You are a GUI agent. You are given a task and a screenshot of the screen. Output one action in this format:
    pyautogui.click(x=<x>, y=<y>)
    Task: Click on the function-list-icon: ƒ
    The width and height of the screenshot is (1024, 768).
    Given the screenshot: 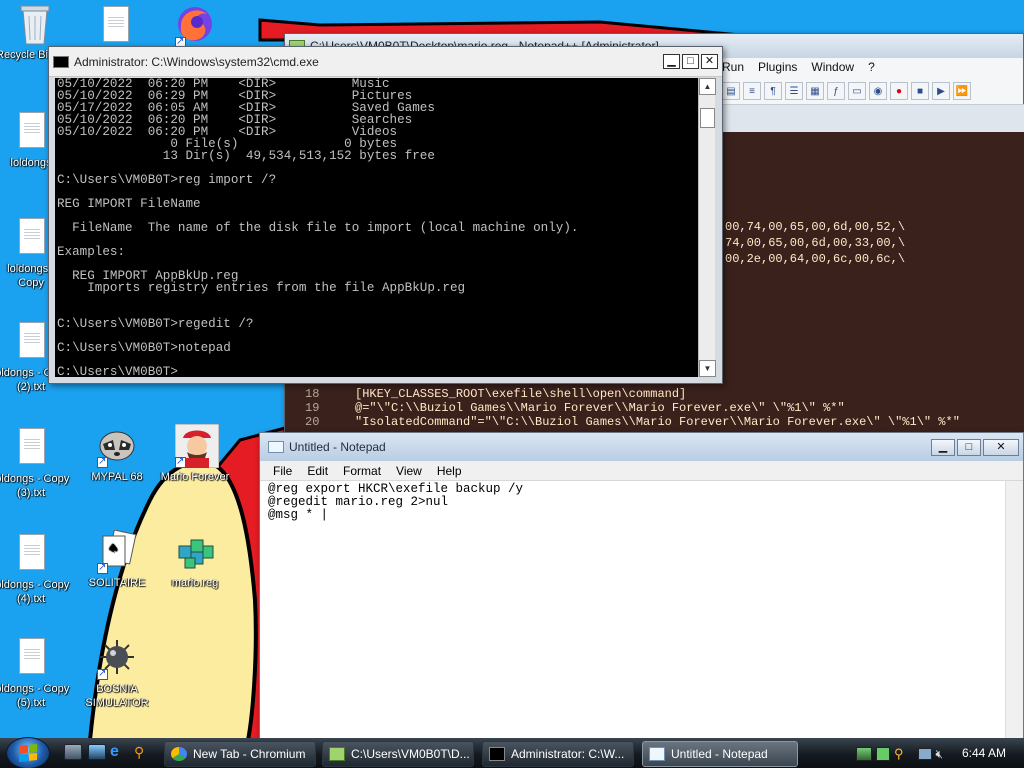 What is the action you would take?
    pyautogui.click(x=836, y=91)
    